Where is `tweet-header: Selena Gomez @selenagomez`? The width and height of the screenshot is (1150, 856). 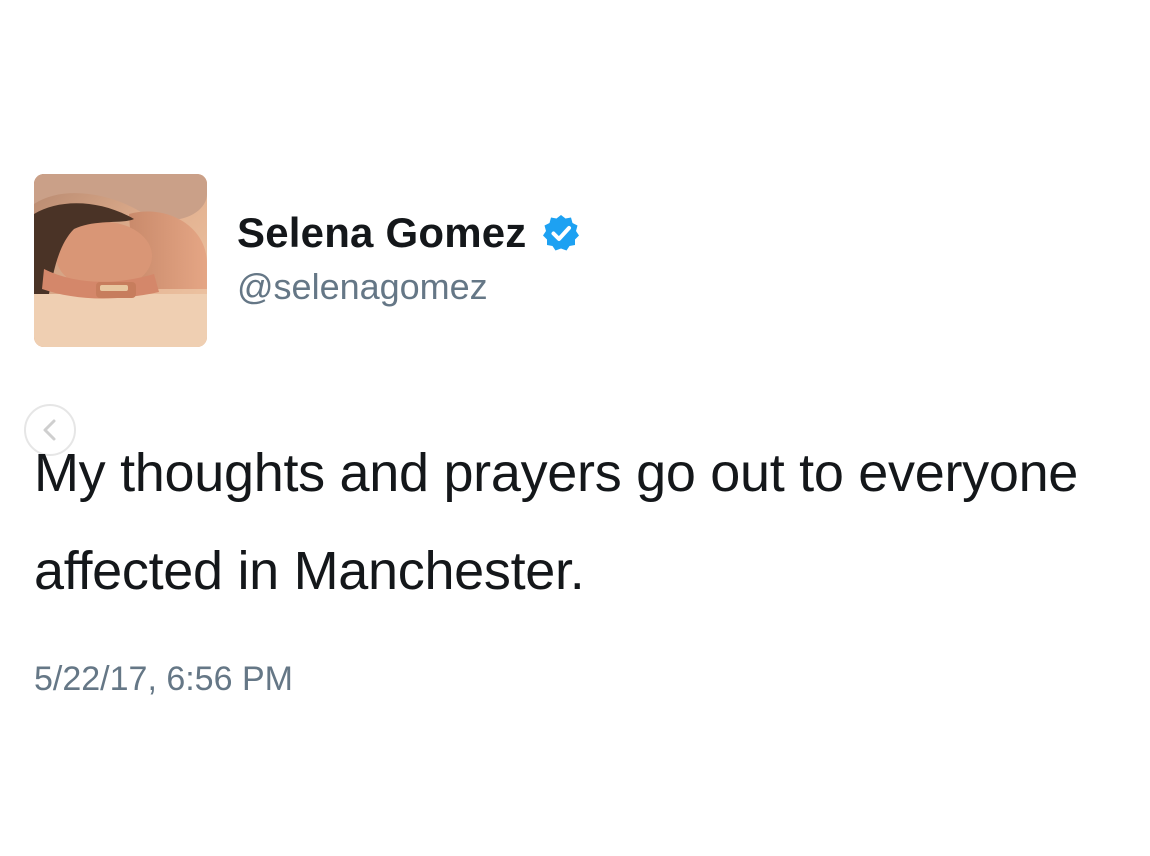
tweet-header: Selena Gomez @selenagomez is located at coordinates (307, 260).